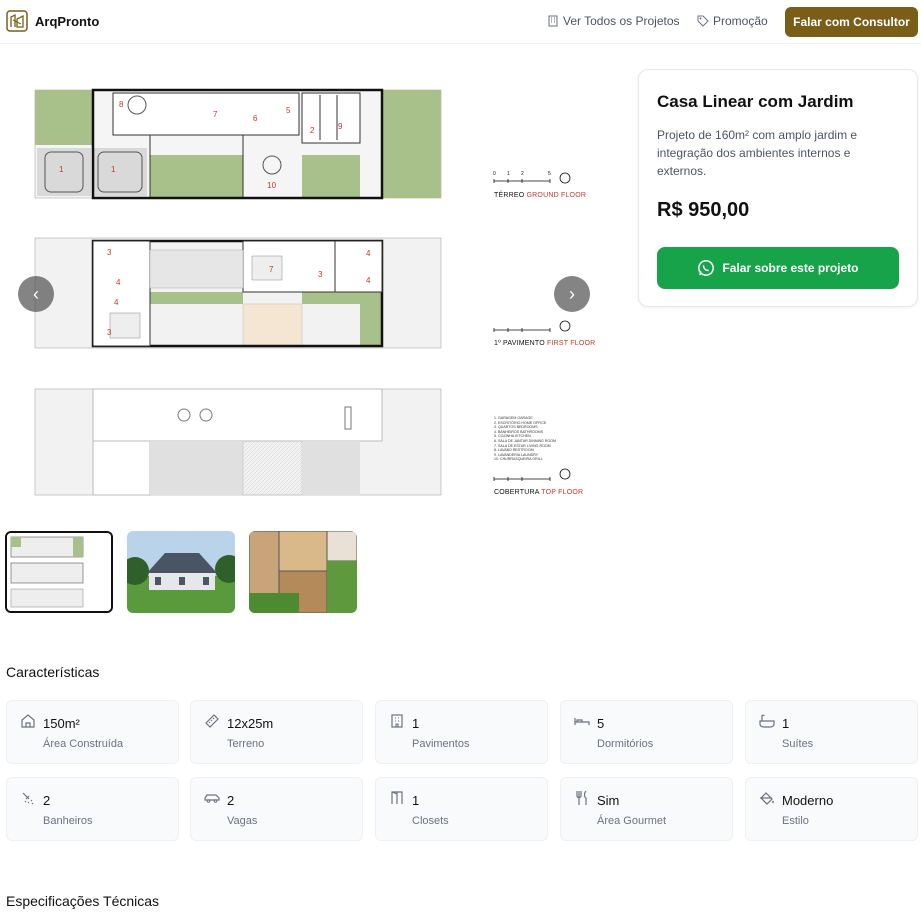 Image resolution: width=921 pixels, height=913 pixels. I want to click on floor-label-pt: 1º PAVIMENTO, so click(519, 343).